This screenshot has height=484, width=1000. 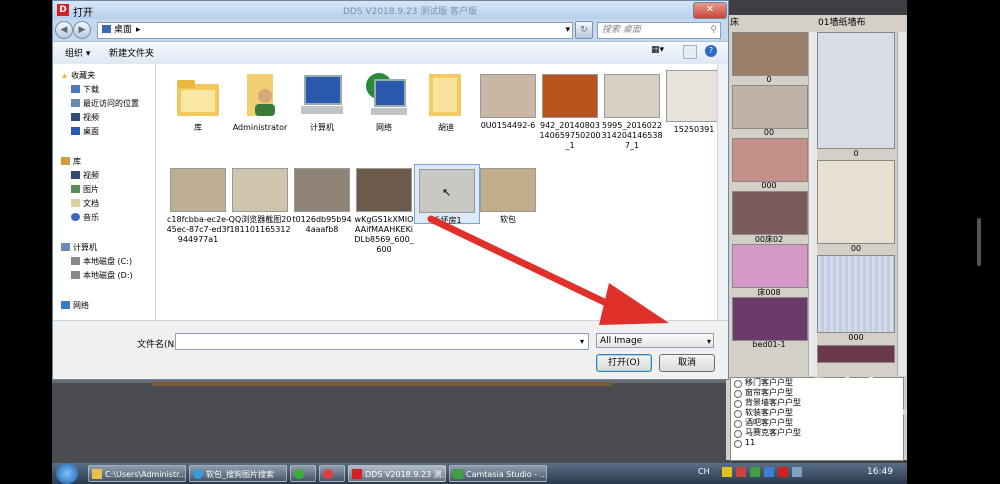 I want to click on nav-label: 本地磁盘 (C:), so click(x=108, y=261).